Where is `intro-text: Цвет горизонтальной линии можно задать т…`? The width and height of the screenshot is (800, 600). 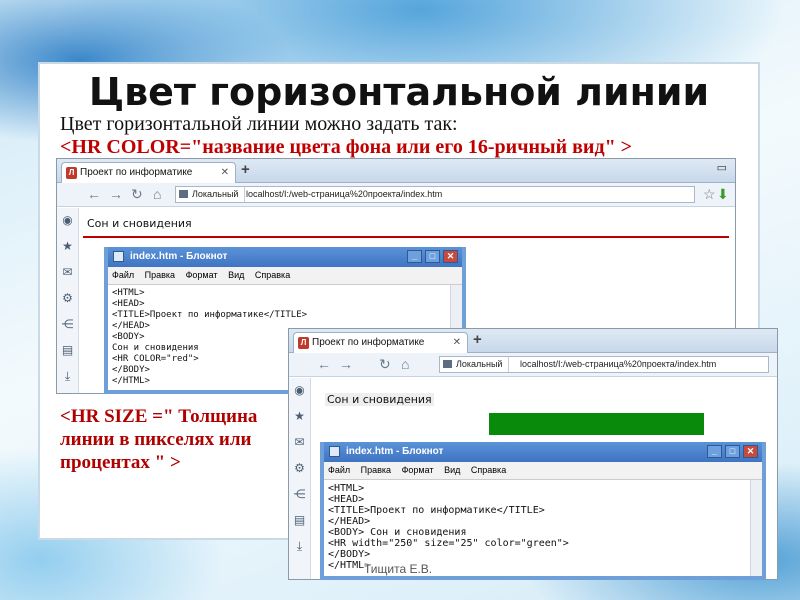
intro-text: Цвет горизонтальной линии можно задать т… is located at coordinates (259, 124).